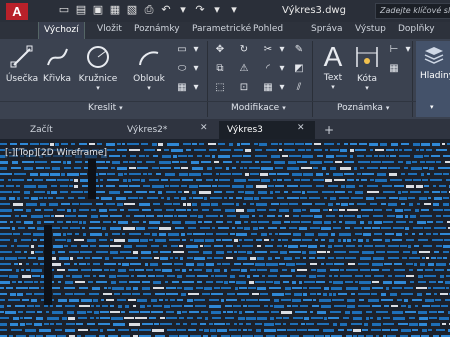  Describe the element at coordinates (56, 153) in the screenshot. I see `viewport-controls-label: [-][Top][2D Wireframe]` at that location.